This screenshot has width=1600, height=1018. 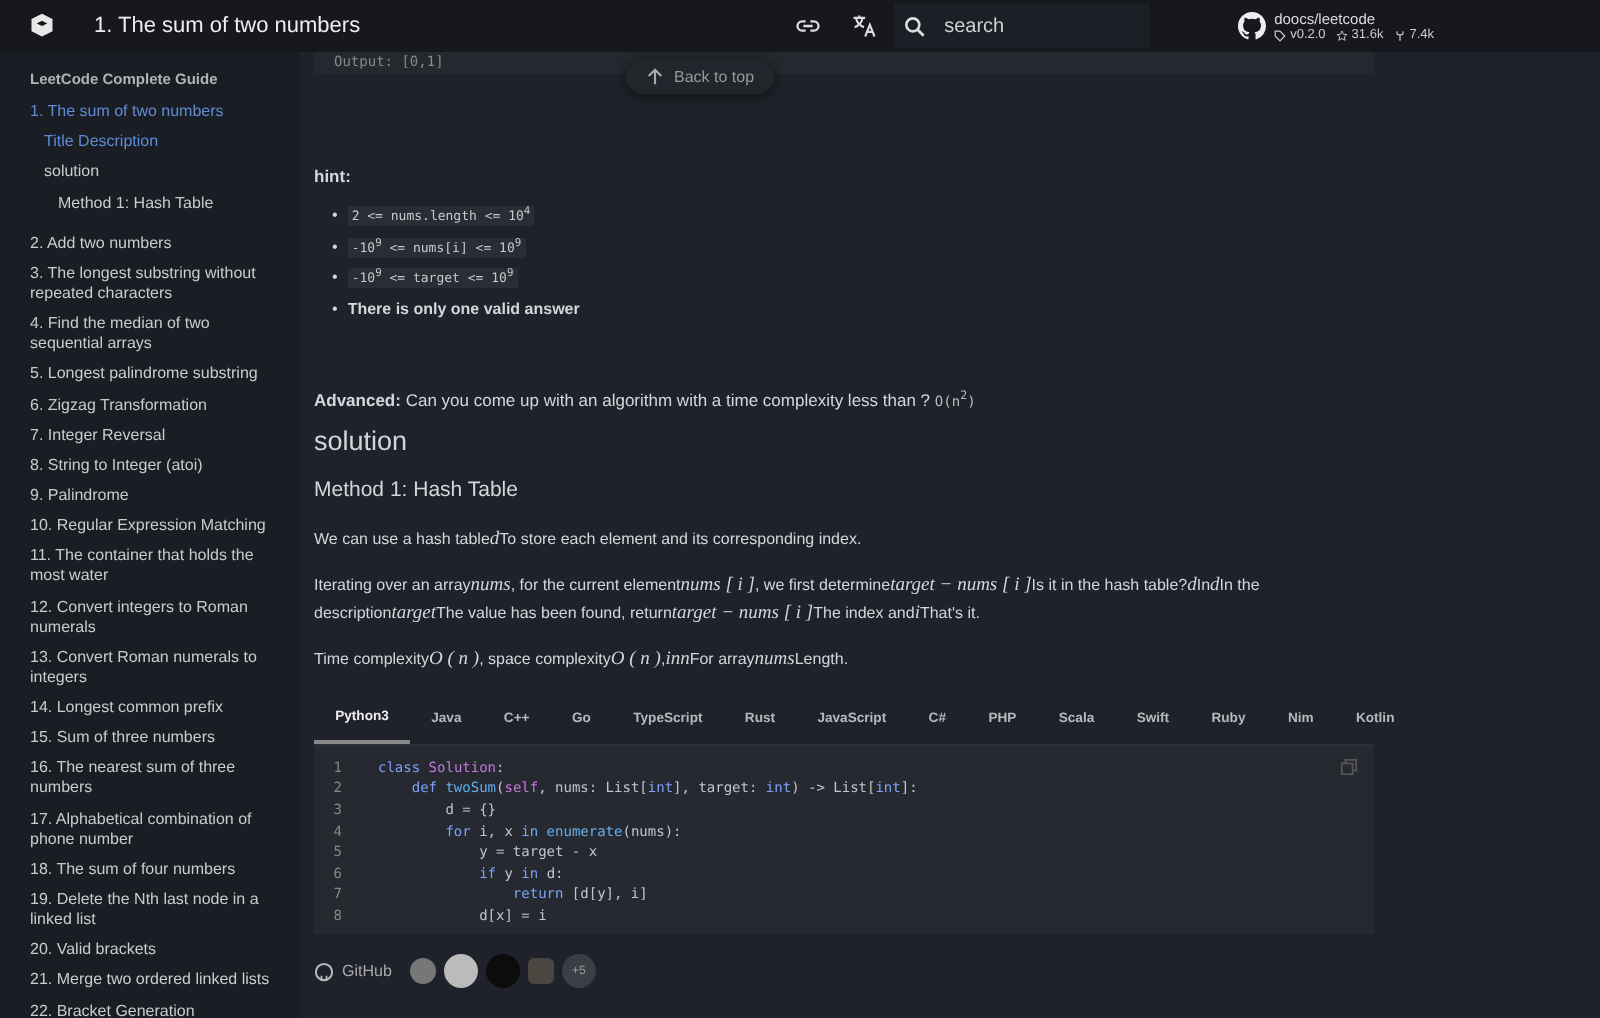 I want to click on sidebar-item: 18. The sum of four numbers, so click(x=157, y=869).